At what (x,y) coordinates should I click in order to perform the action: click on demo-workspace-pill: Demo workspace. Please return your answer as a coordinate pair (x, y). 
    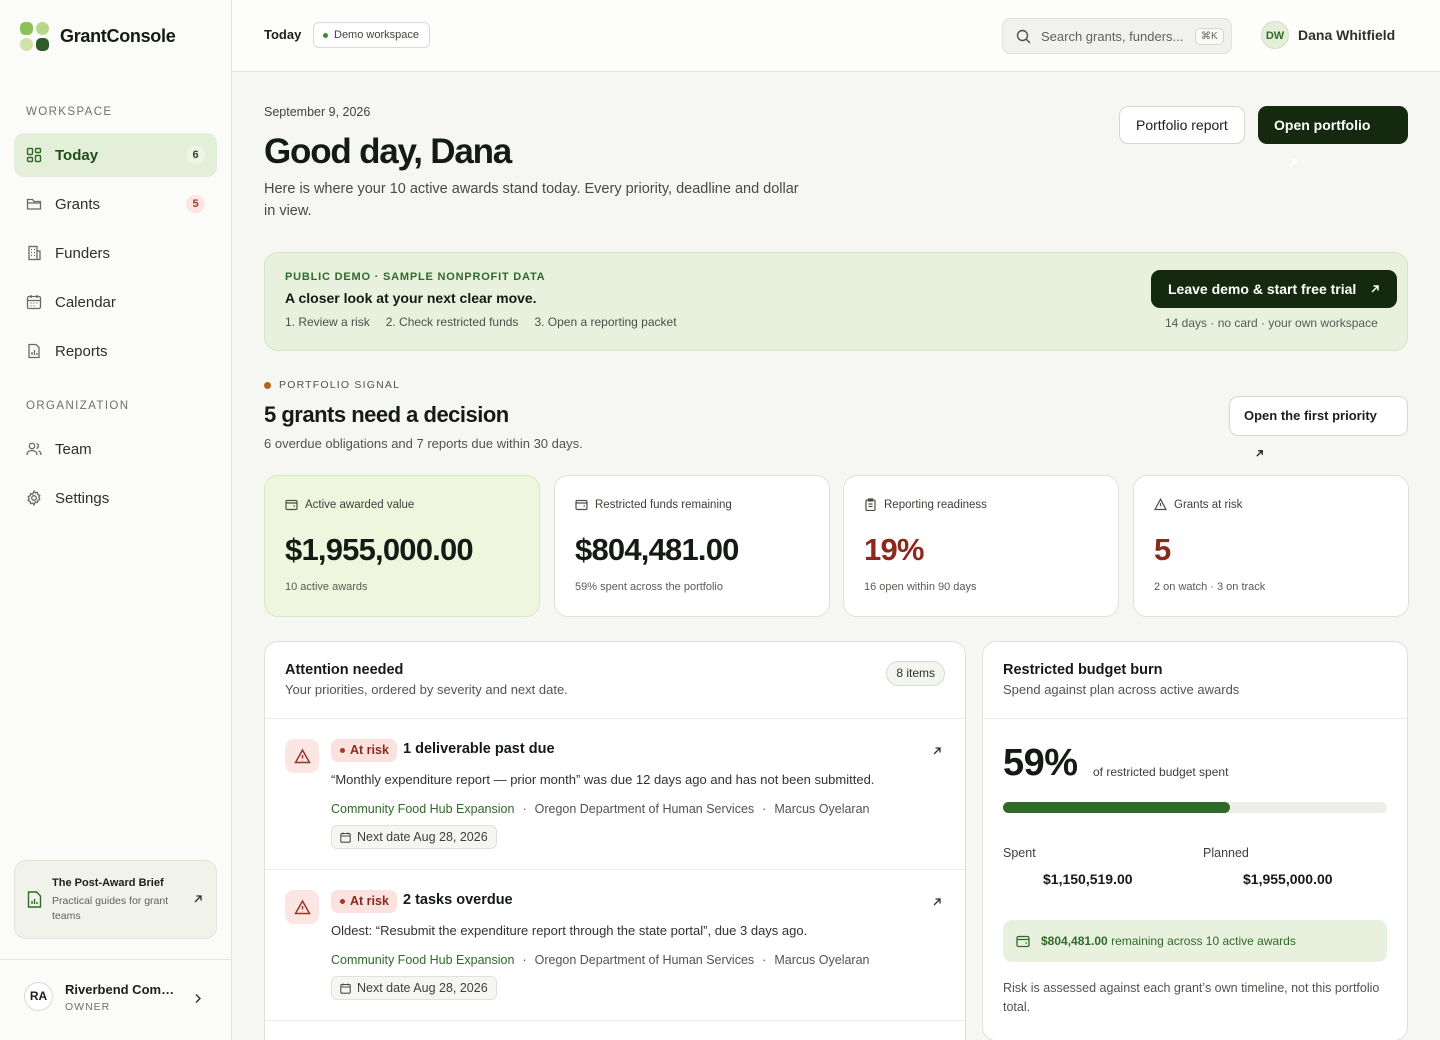
    Looking at the image, I should click on (371, 35).